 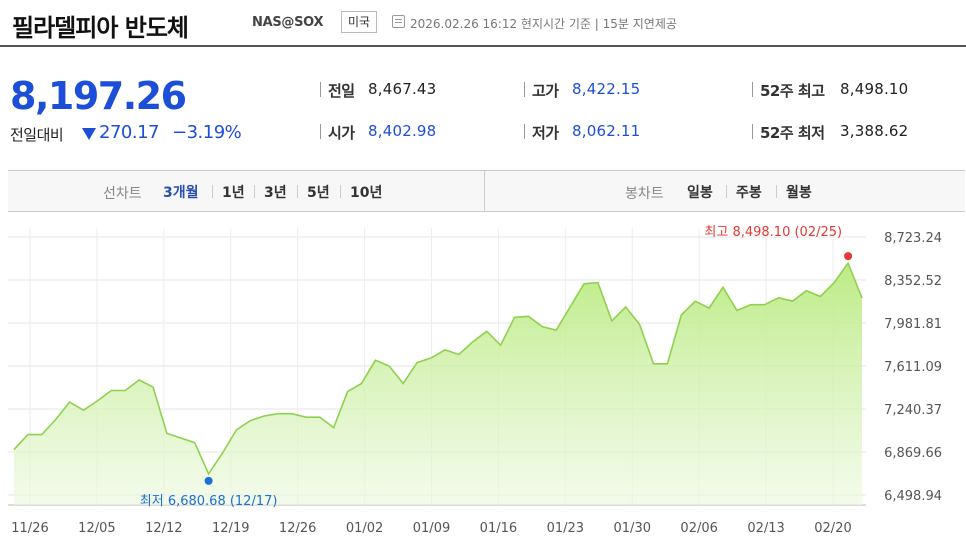 I want to click on y-tick-label: 6,498.94, so click(x=913, y=496).